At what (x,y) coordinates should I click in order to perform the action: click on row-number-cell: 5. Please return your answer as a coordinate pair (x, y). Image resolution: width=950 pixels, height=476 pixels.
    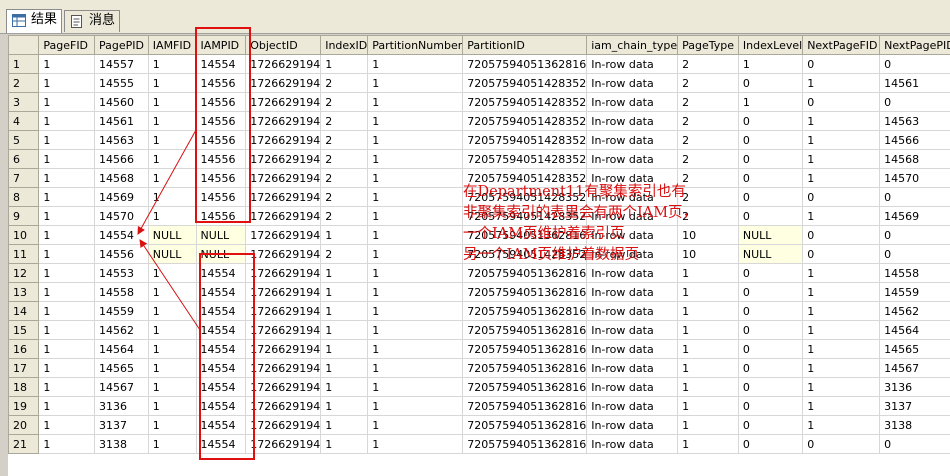
    Looking at the image, I should click on (24, 140).